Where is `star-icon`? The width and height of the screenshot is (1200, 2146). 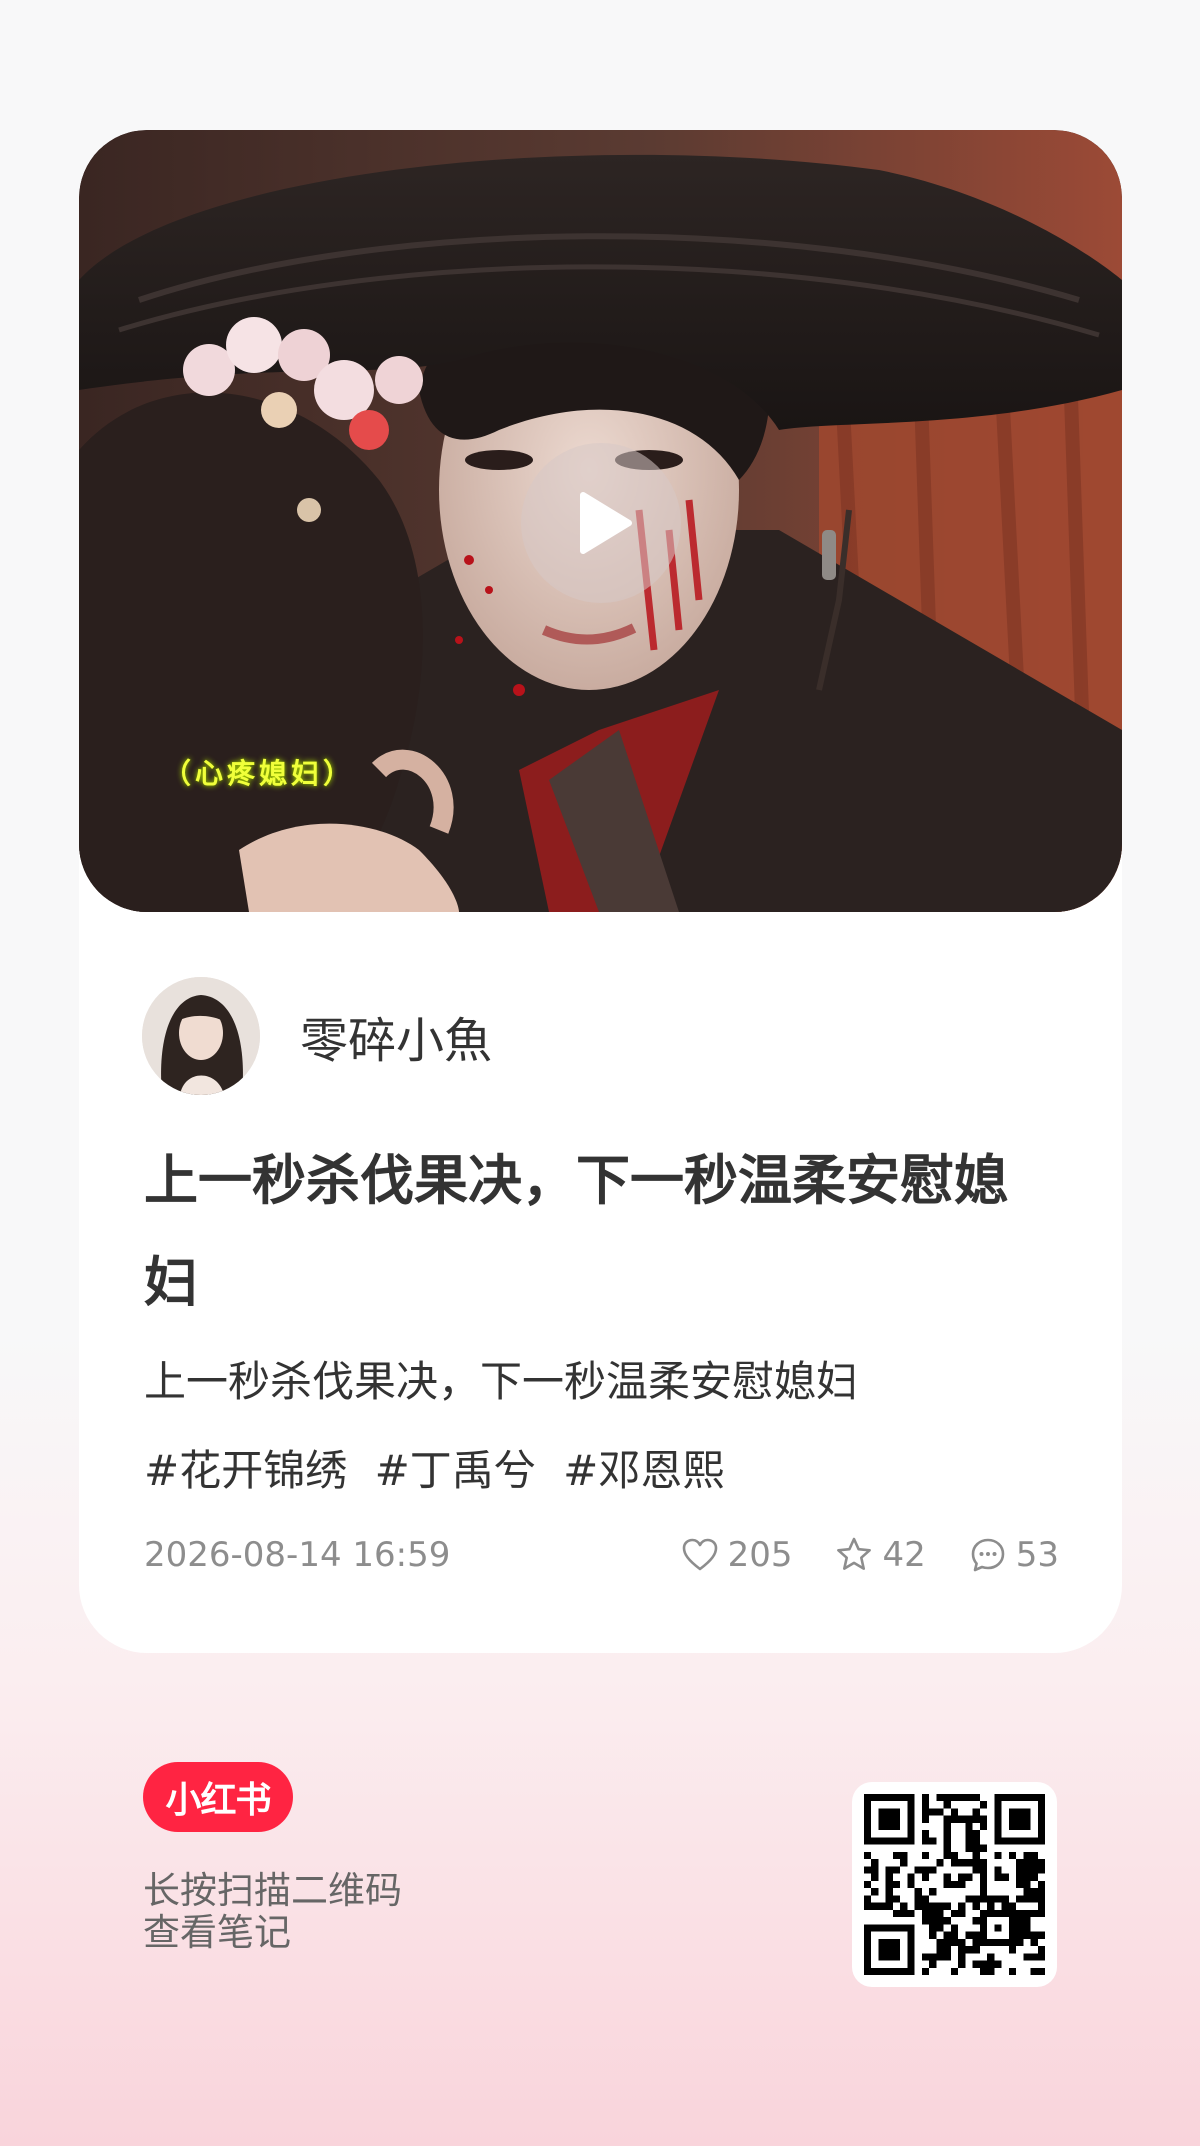
star-icon is located at coordinates (854, 1553).